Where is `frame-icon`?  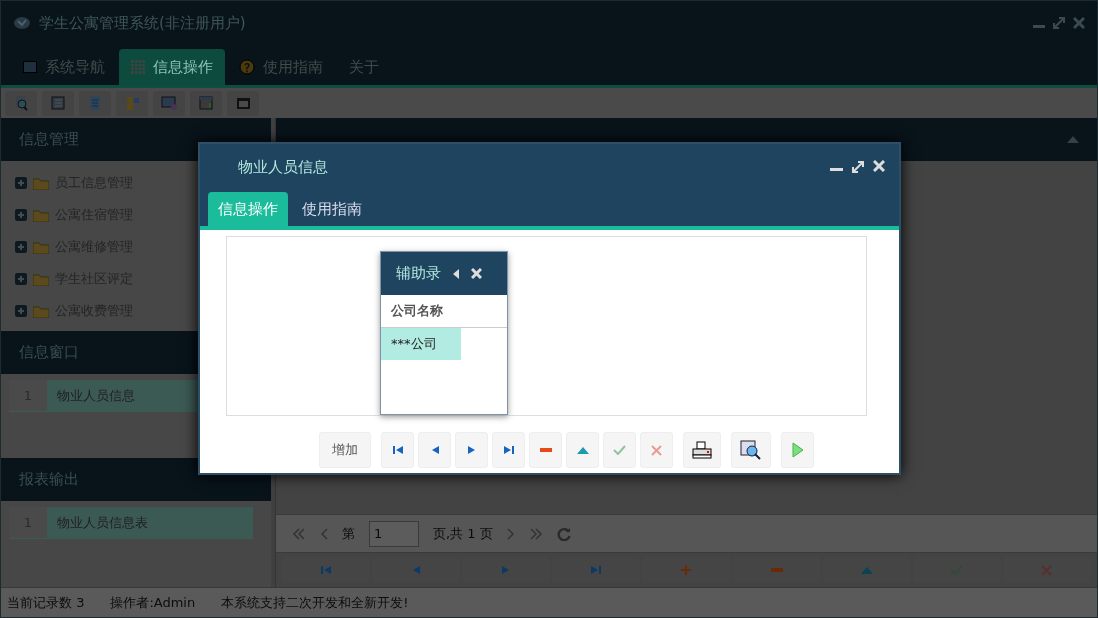
frame-icon is located at coordinates (243, 103).